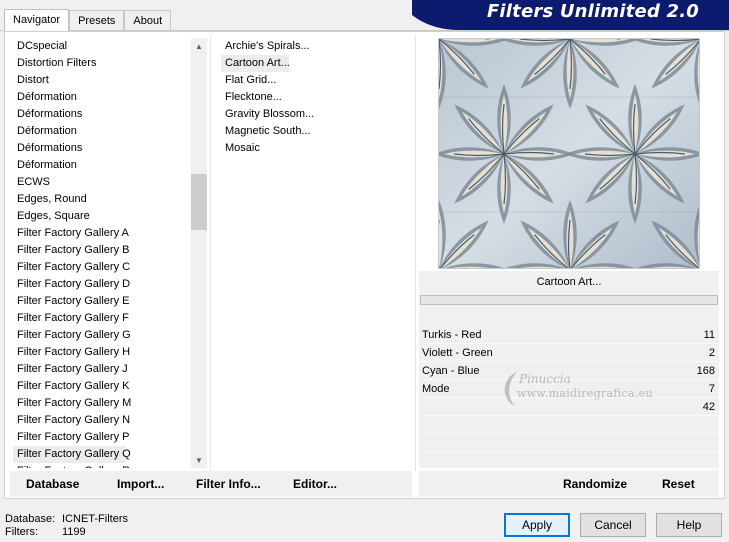 Image resolution: width=729 pixels, height=542 pixels. What do you see at coordinates (101, 233) in the screenshot?
I see `category-item: Filter Factory Gallery A` at bounding box center [101, 233].